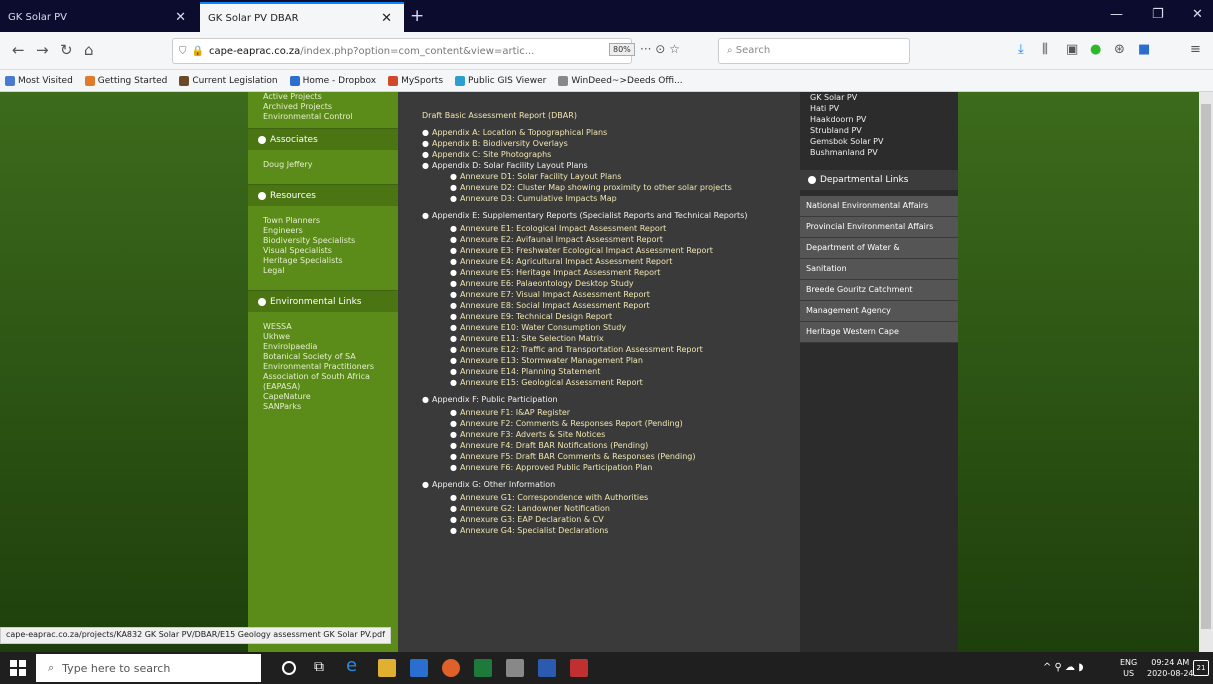 The image size is (1213, 684). I want to click on project-link: Strubland PV, so click(879, 130).